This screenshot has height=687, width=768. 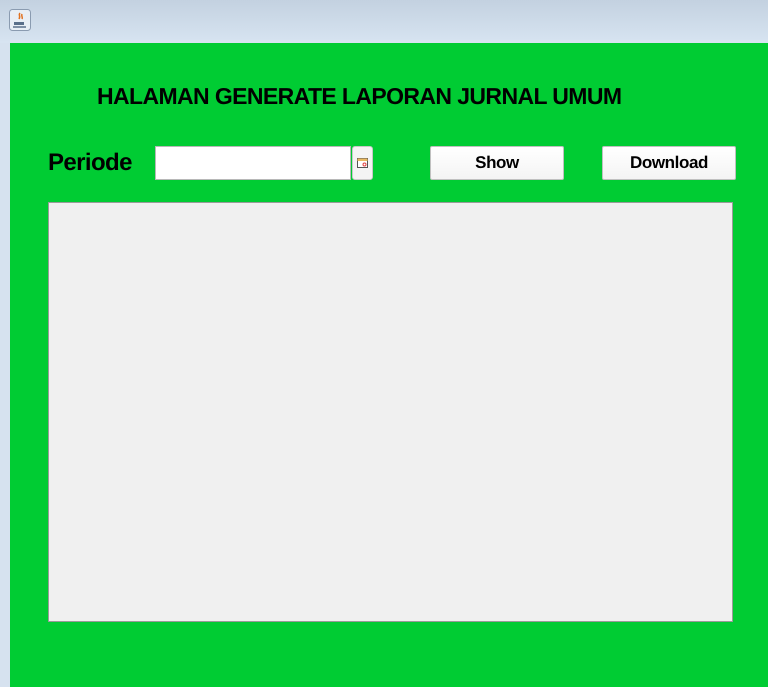 I want to click on show-button: Show, so click(x=497, y=163).